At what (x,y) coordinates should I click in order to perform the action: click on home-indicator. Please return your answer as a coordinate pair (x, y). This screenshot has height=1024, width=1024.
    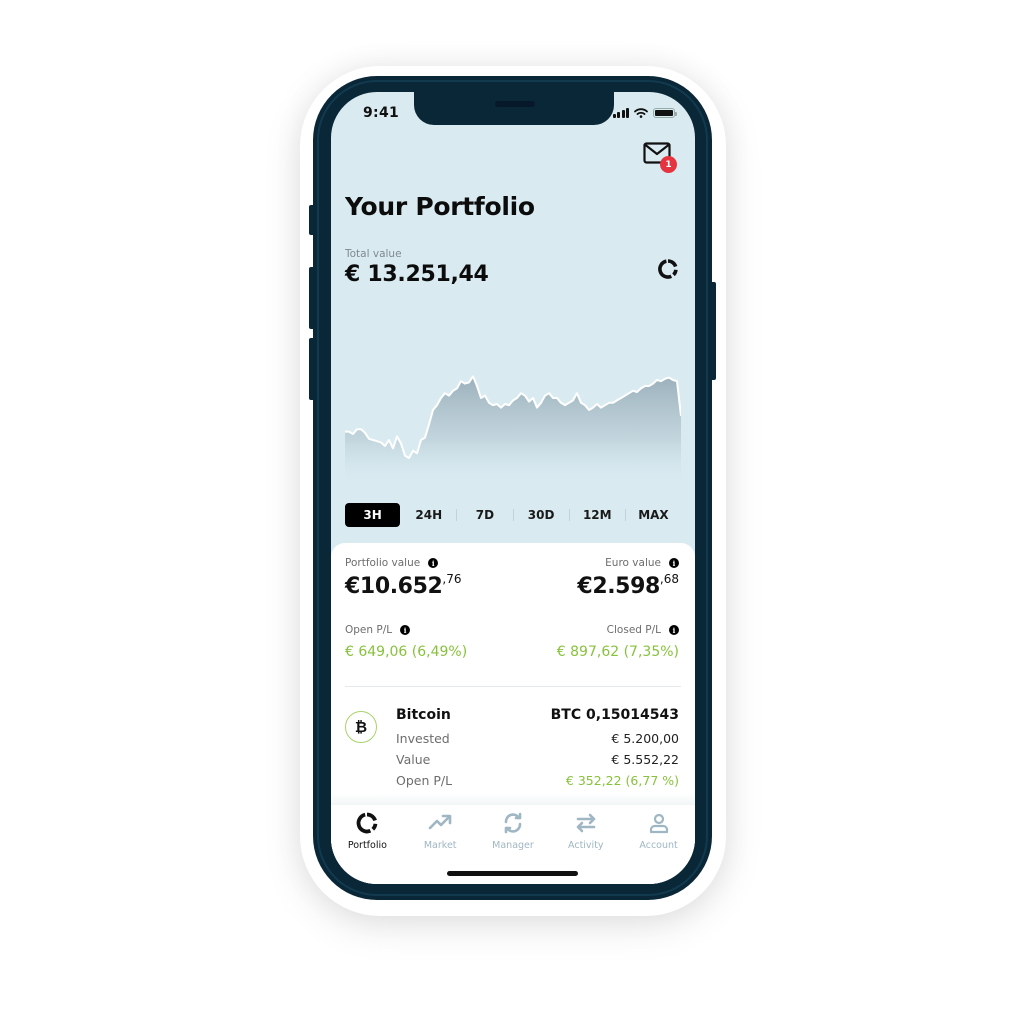
    Looking at the image, I should click on (512, 873).